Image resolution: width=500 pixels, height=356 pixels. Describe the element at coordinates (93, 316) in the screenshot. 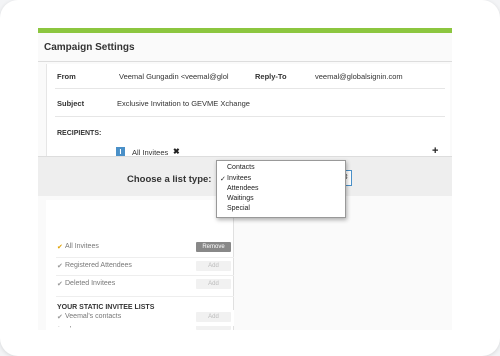

I see `list-item-label: Veemal's contacts` at that location.